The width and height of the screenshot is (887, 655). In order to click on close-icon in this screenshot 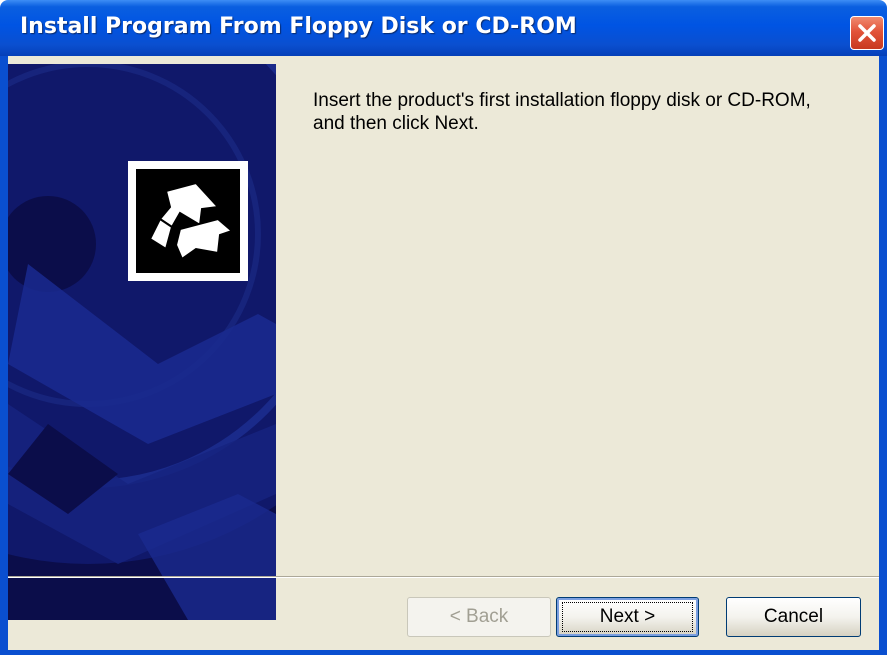, I will do `click(867, 33)`.